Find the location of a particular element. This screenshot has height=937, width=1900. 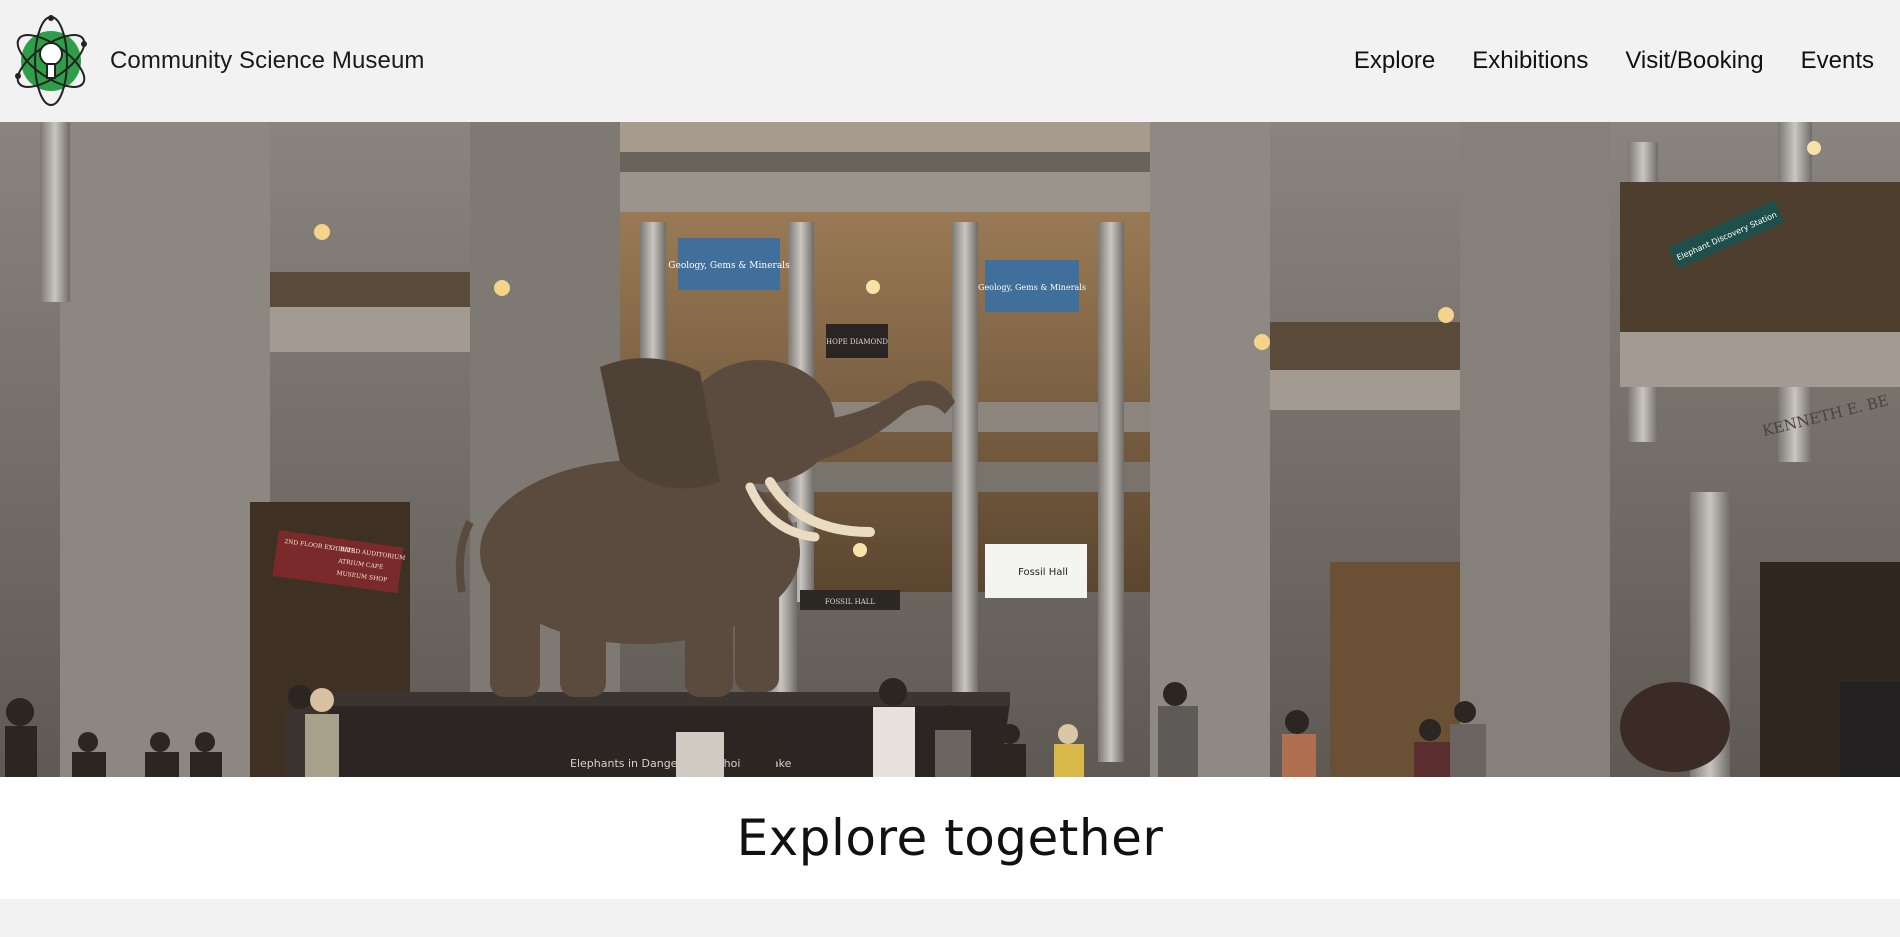

intro-section: Explore together is located at coordinates (950, 838).